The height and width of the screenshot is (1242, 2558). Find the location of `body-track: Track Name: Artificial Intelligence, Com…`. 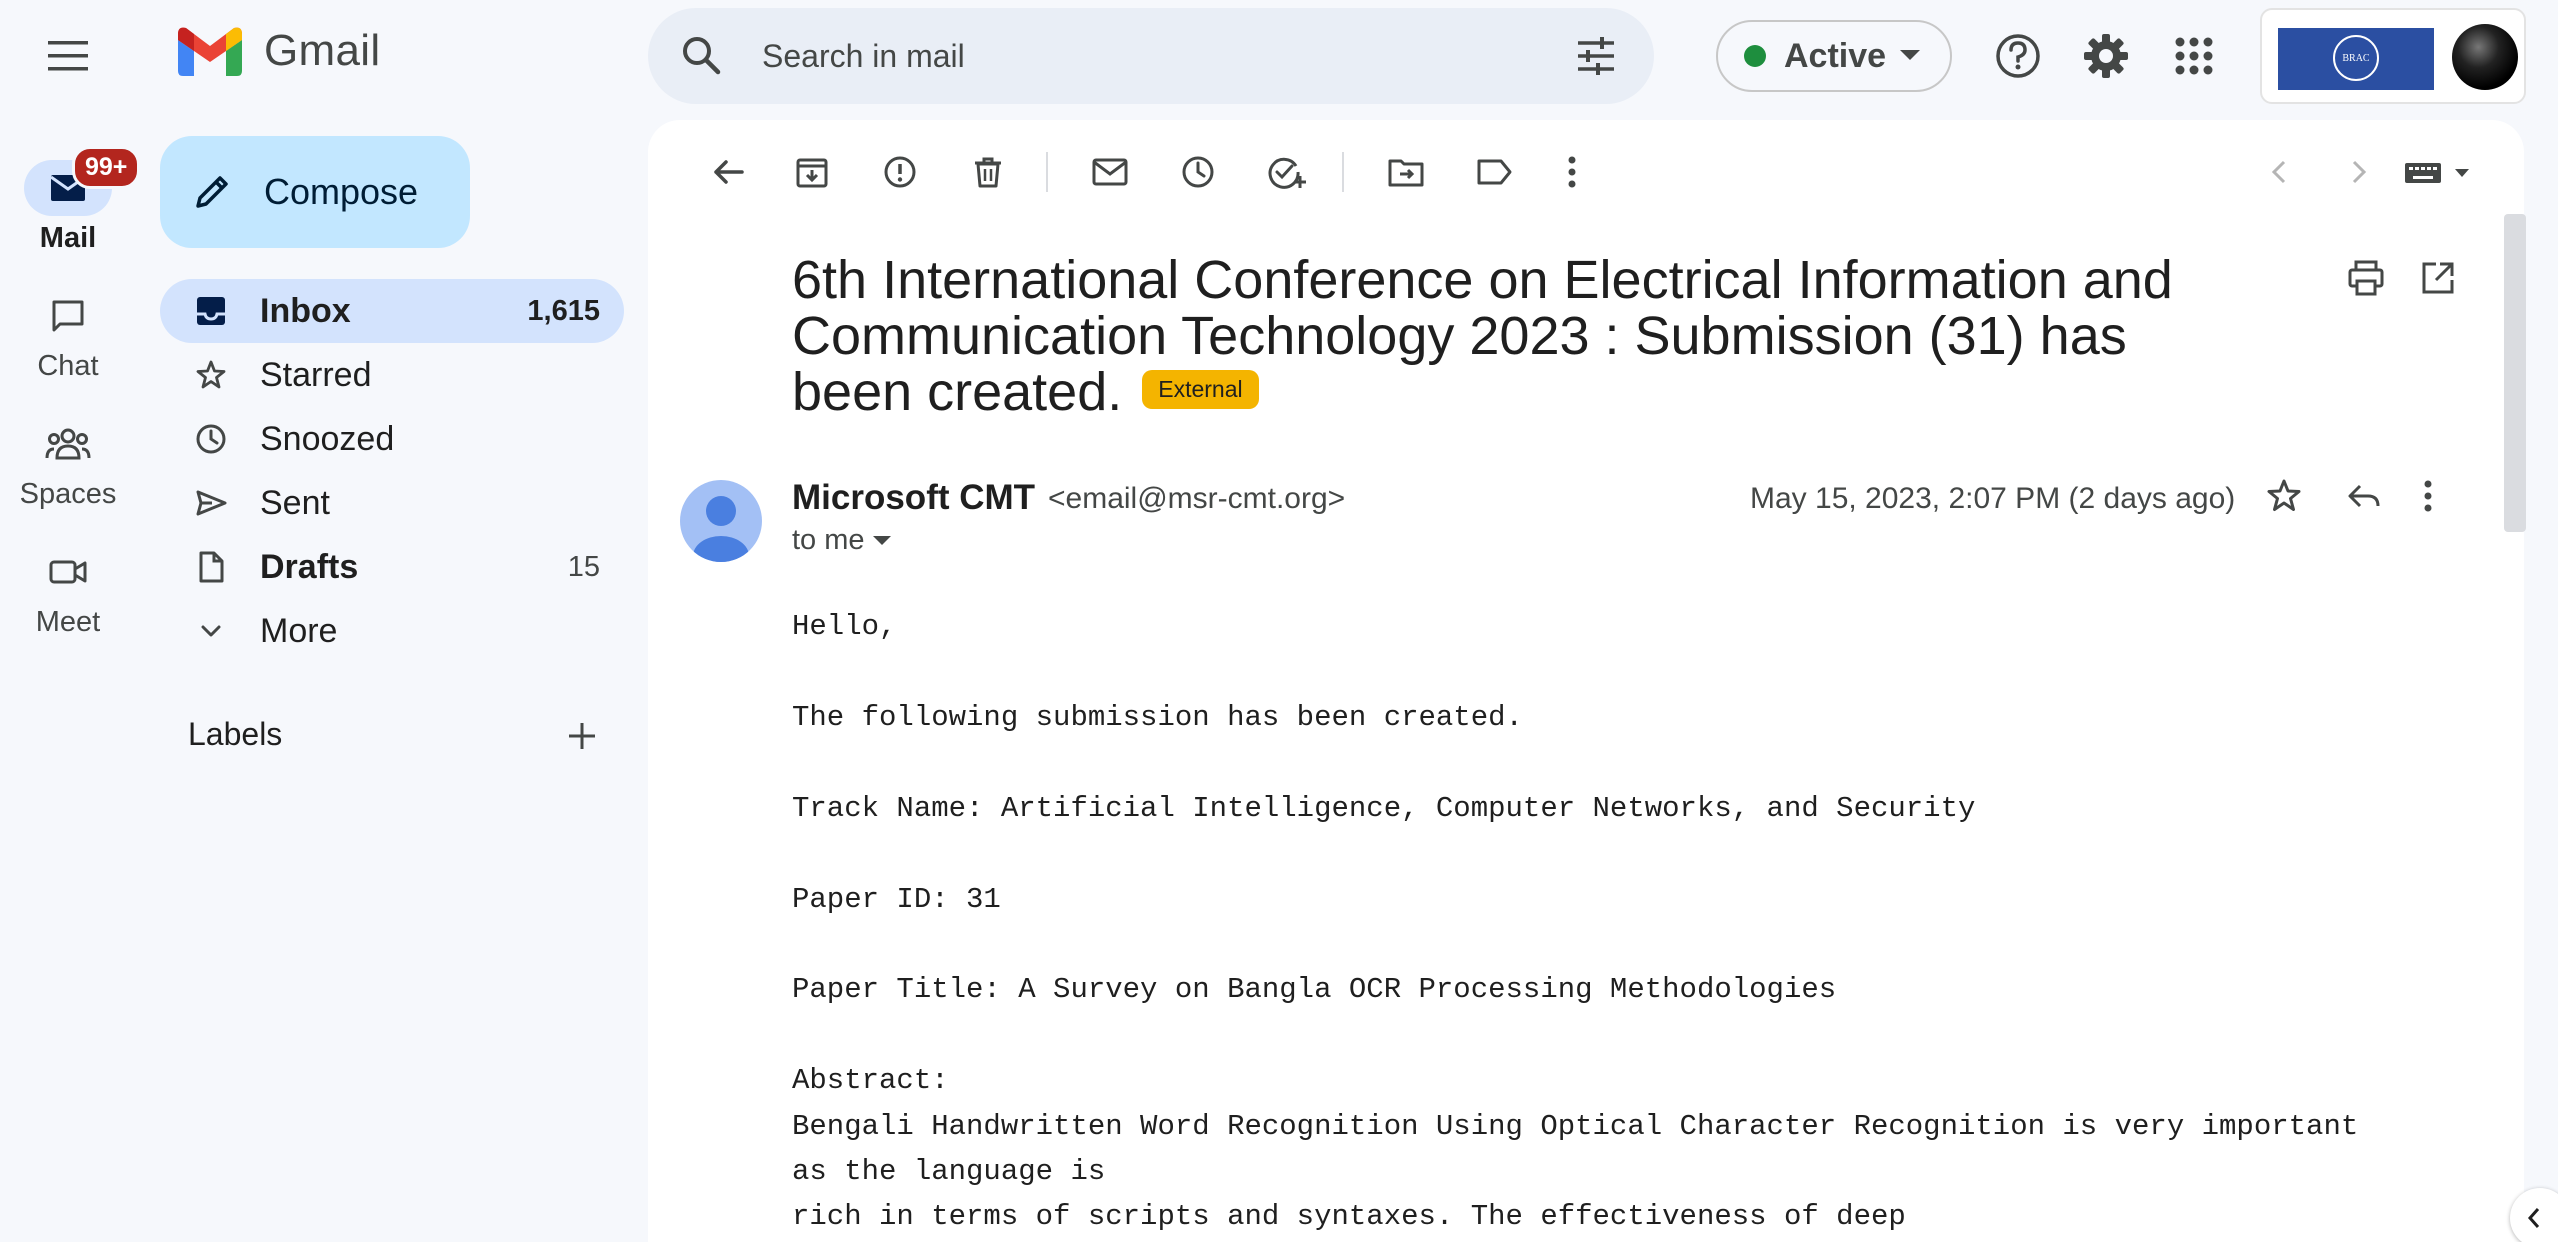

body-track: Track Name: Artificial Intelligence, Com… is located at coordinates (1384, 808).